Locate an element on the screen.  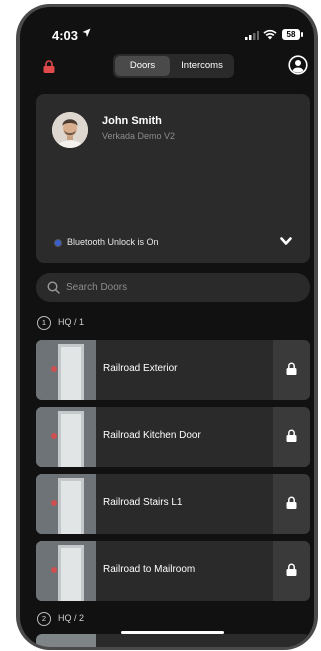
signal-icon is located at coordinates (252, 35).